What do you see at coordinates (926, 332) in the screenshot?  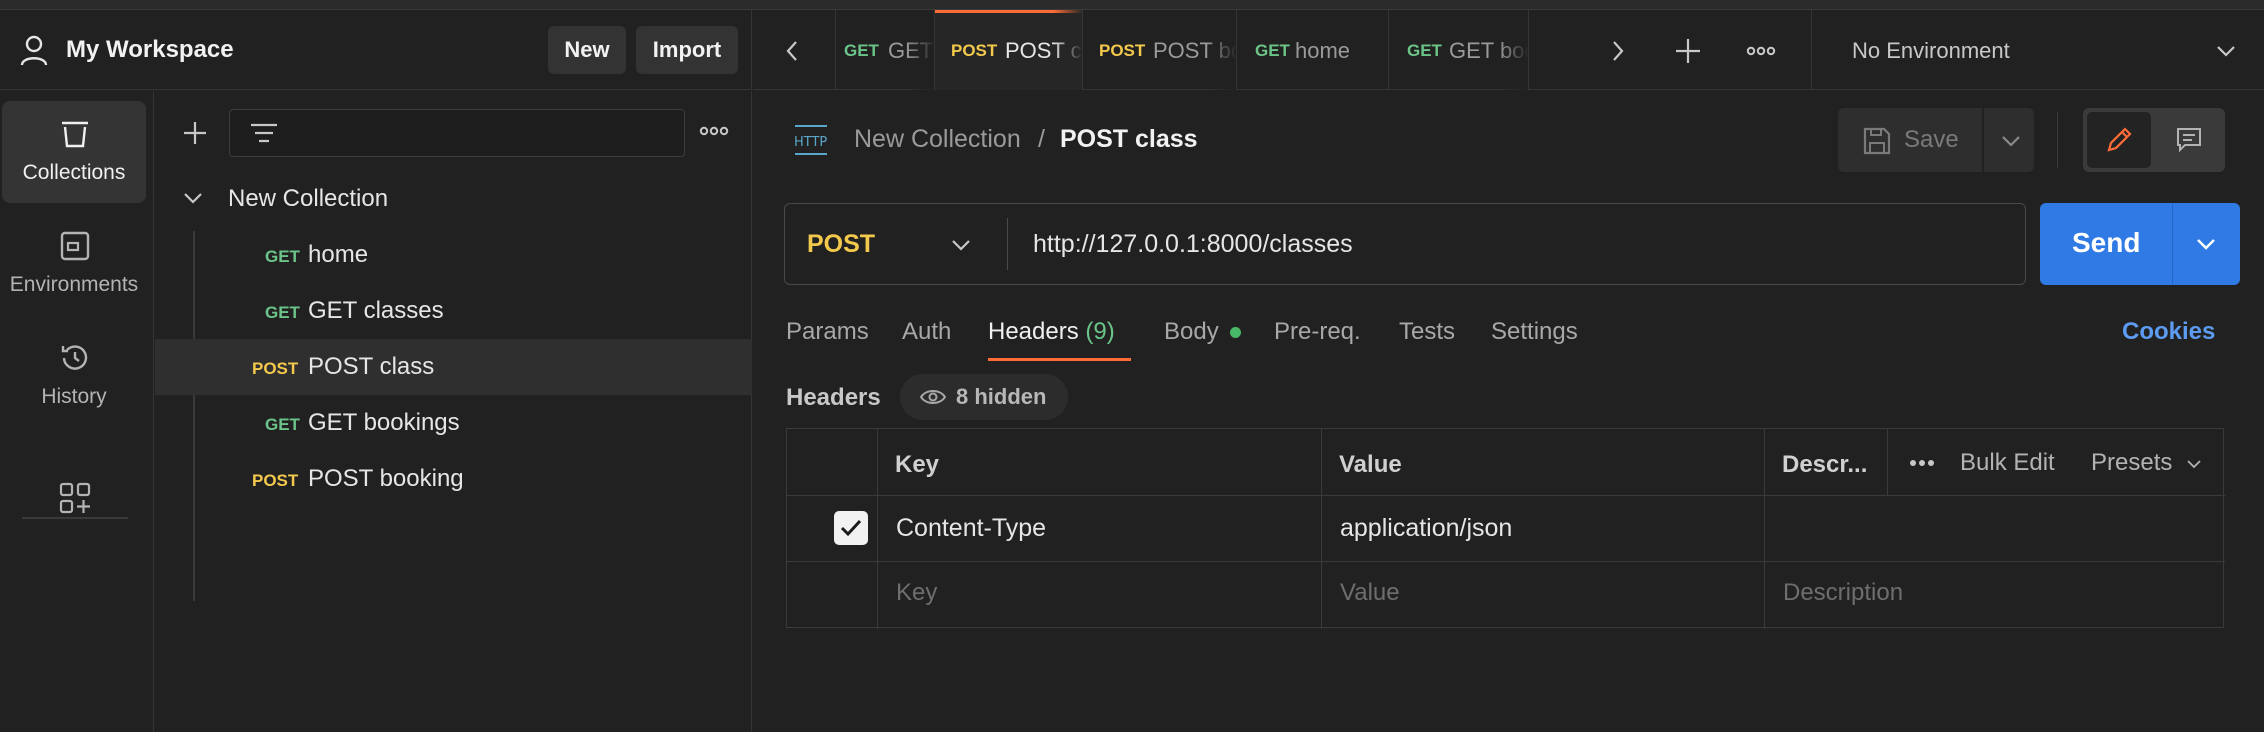 I see `tab-auth: Auth` at bounding box center [926, 332].